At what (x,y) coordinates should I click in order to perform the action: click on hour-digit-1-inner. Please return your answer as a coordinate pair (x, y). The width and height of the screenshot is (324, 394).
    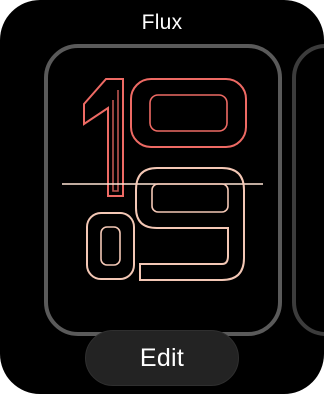
    Looking at the image, I should click on (115, 141).